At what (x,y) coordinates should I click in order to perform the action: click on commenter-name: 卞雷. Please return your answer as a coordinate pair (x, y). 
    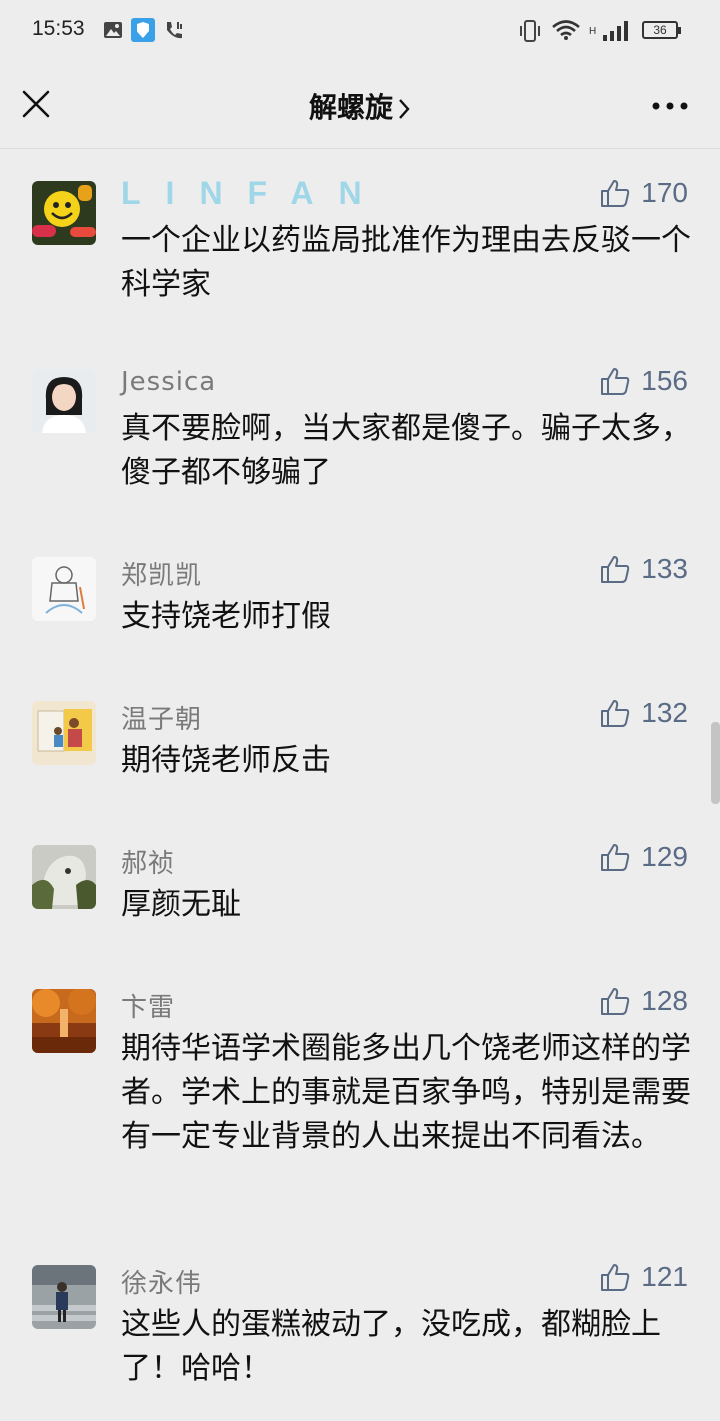
    Looking at the image, I should click on (148, 1005).